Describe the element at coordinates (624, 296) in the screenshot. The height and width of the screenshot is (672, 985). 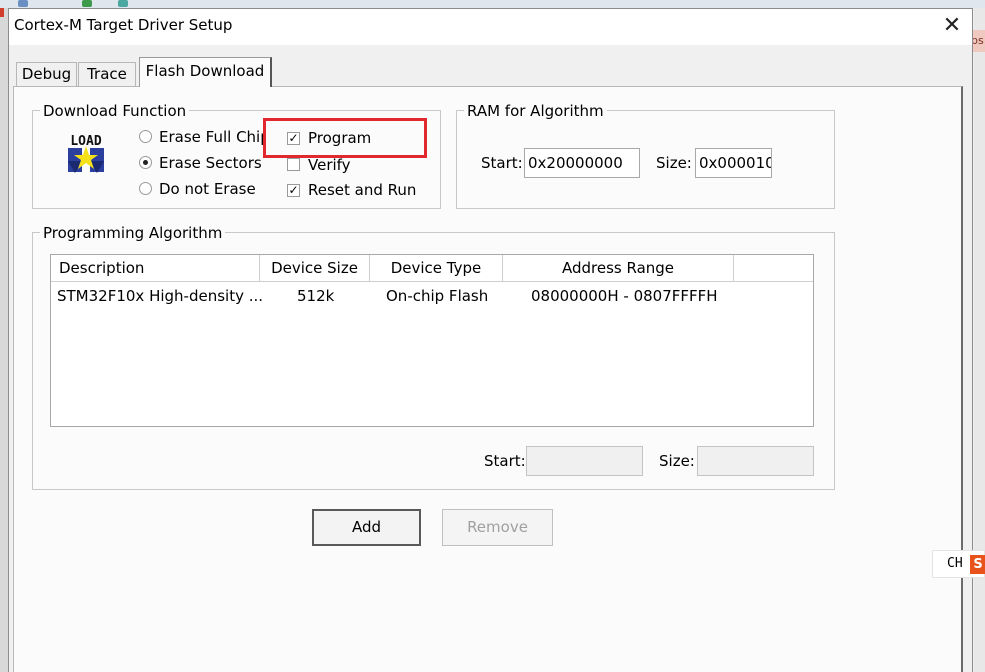
I see `row-address-range: 08000000H - 0807FFFFH` at that location.